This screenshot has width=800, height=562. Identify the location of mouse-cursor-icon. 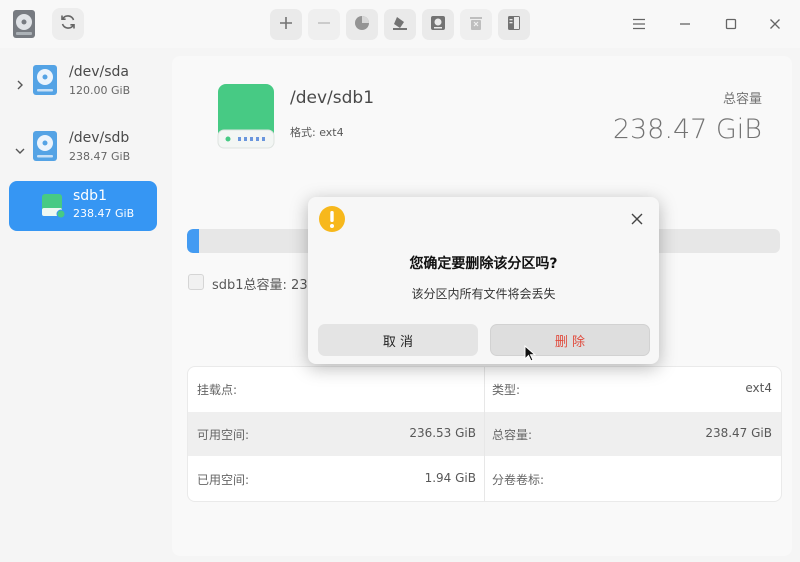
(530, 353).